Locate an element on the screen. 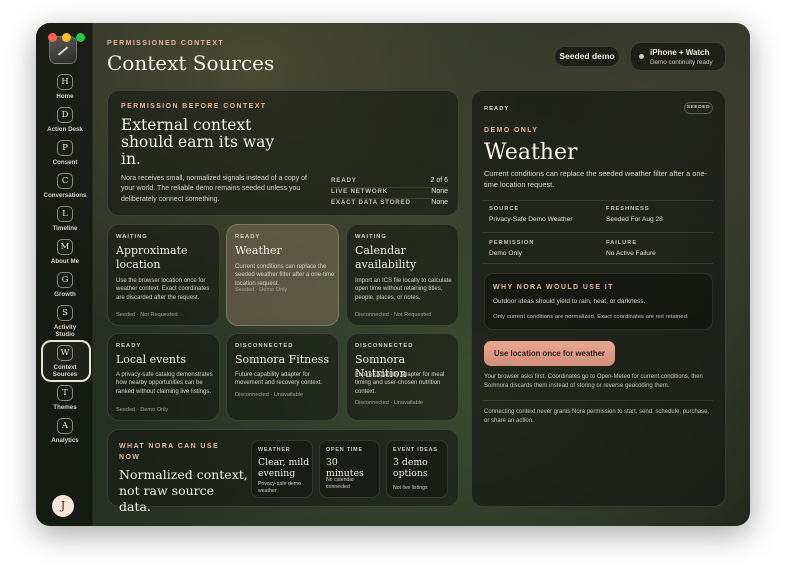  sidebar-item-home: H Home is located at coordinates (65, 87).